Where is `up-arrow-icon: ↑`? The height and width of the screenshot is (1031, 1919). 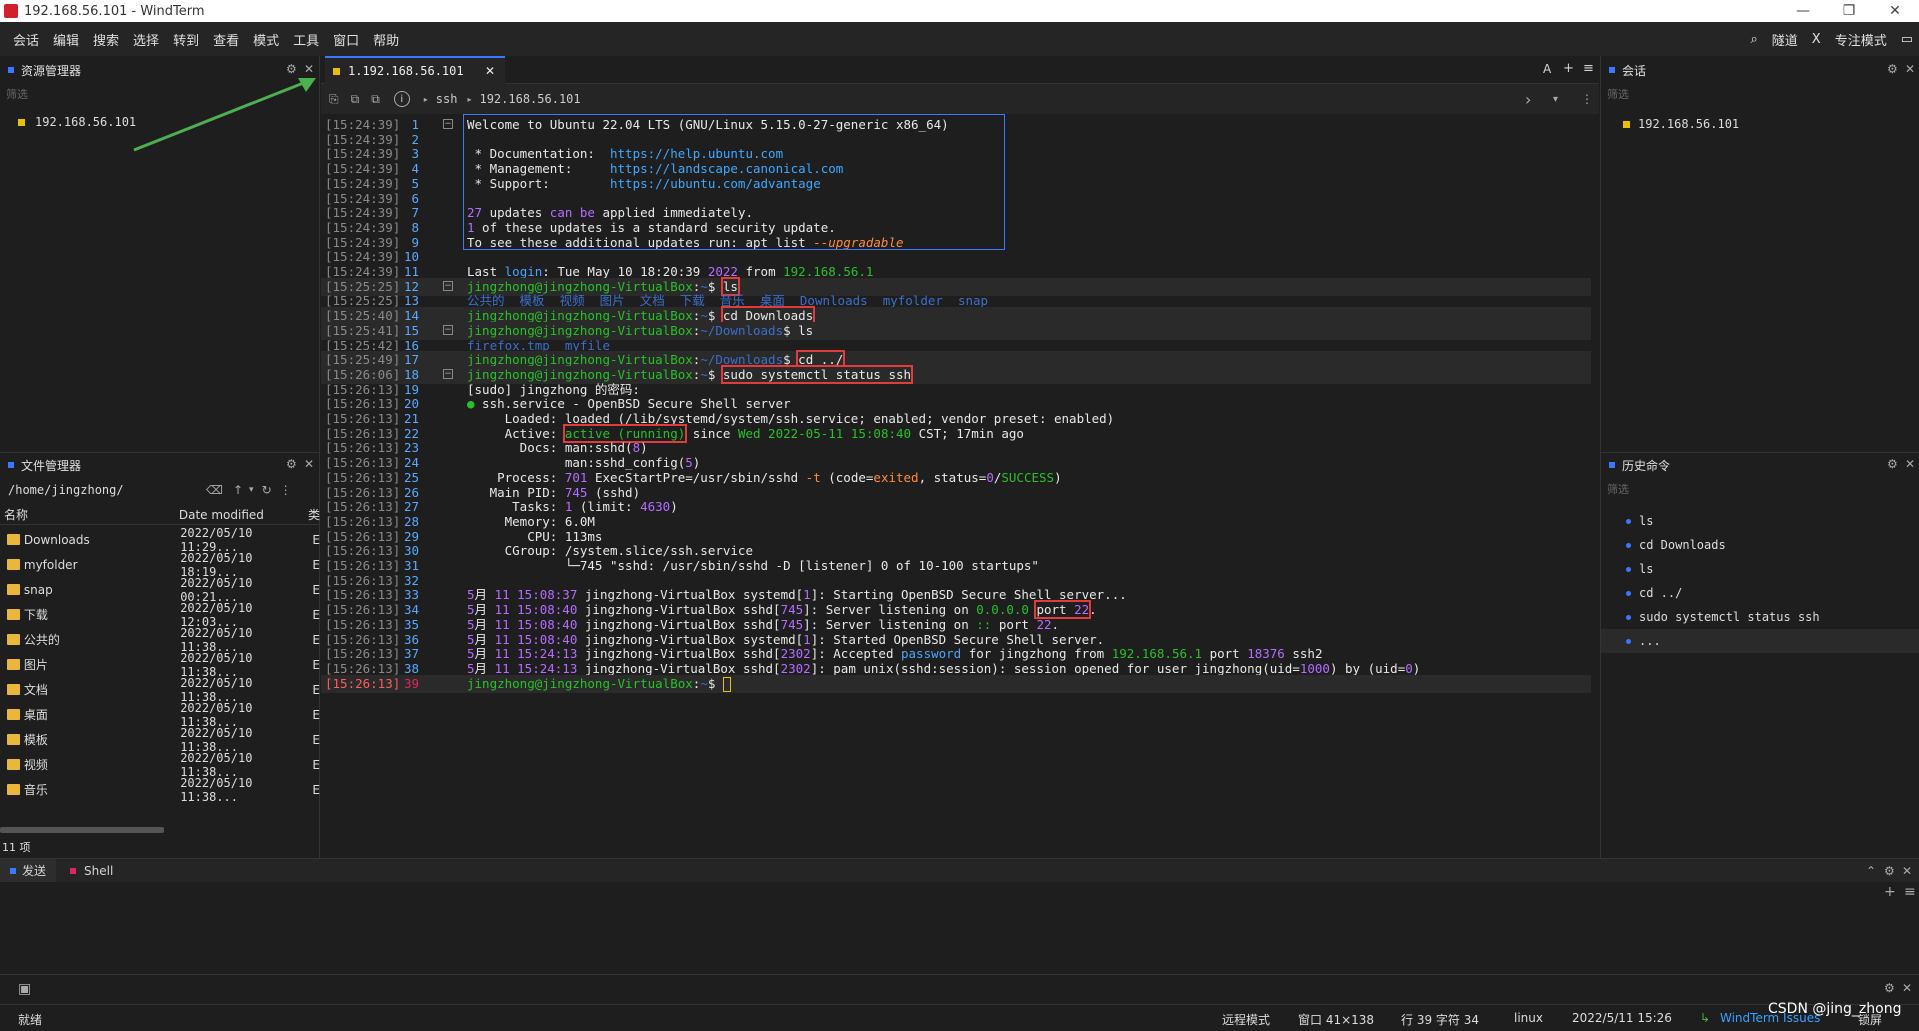 up-arrow-icon: ↑ is located at coordinates (238, 490).